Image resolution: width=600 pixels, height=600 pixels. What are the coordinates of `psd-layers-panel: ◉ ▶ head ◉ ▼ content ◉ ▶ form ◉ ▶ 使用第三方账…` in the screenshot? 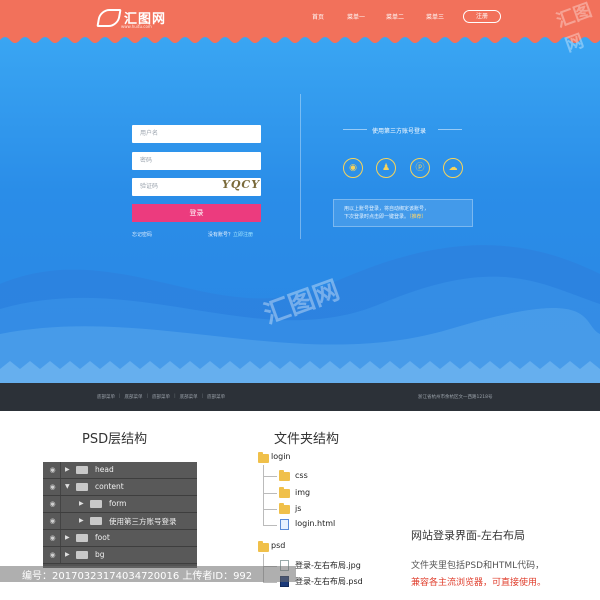 It's located at (120, 515).